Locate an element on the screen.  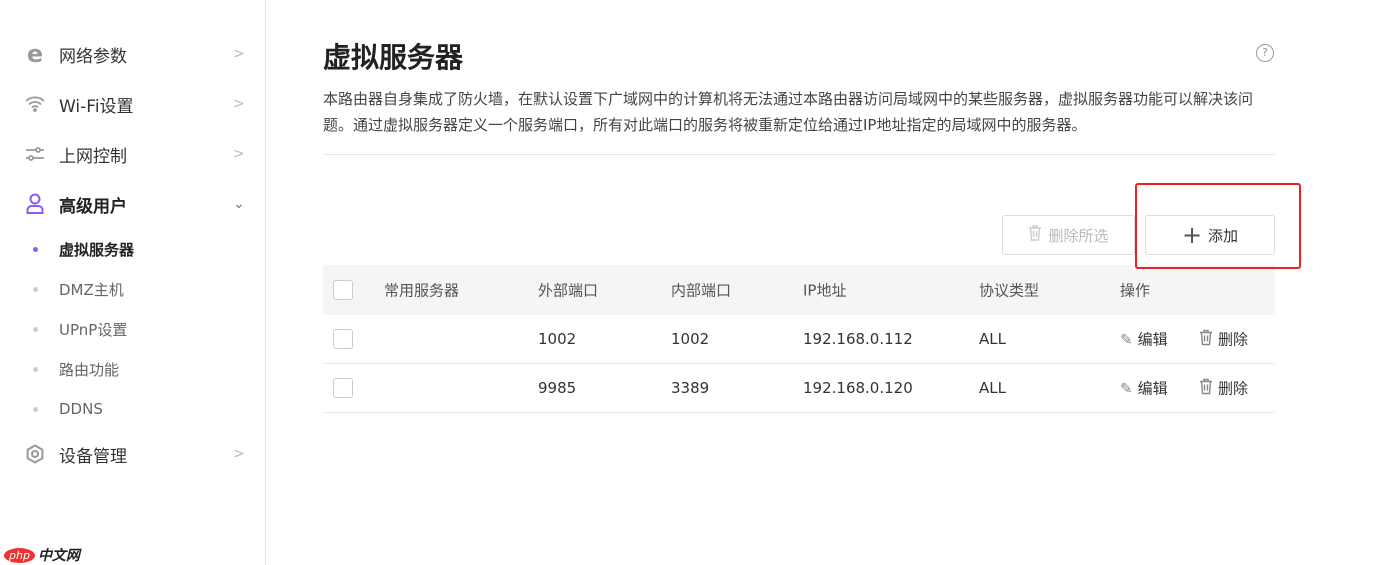
sidebar-item-label: 上网控制 is located at coordinates (93, 156).